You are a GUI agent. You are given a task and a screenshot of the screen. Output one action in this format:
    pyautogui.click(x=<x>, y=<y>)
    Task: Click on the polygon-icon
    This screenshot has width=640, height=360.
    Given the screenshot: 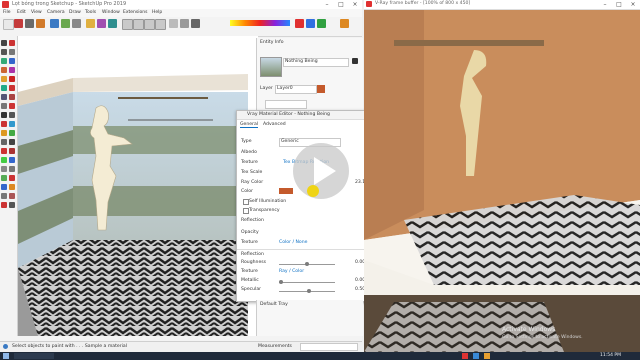 What is the action you would take?
    pyautogui.click(x=4, y=70)
    